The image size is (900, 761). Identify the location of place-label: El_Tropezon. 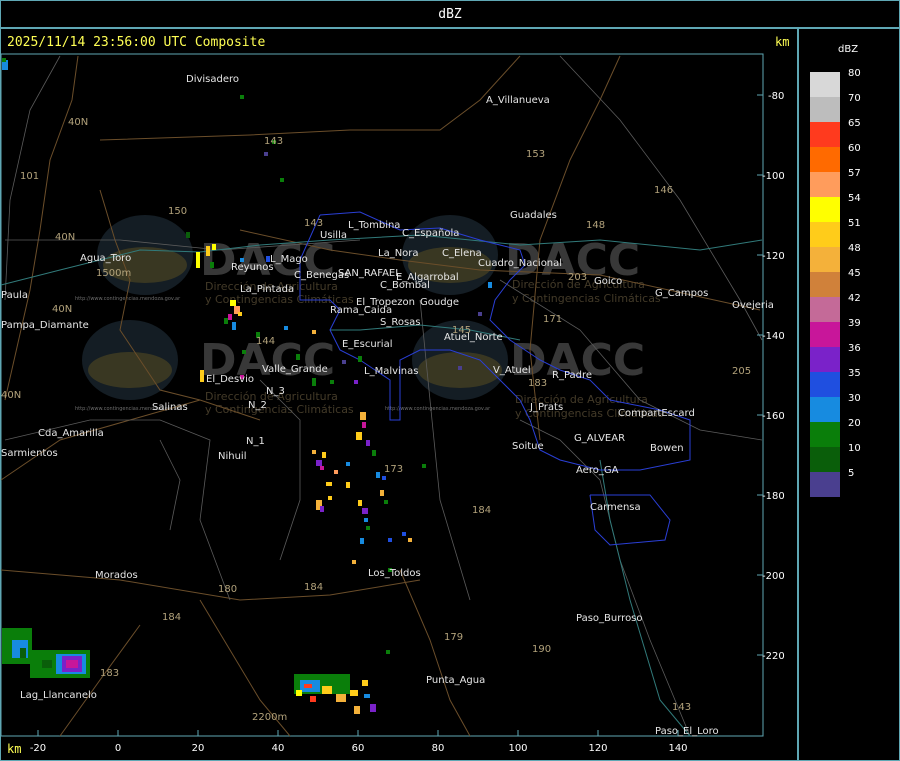
(385, 302).